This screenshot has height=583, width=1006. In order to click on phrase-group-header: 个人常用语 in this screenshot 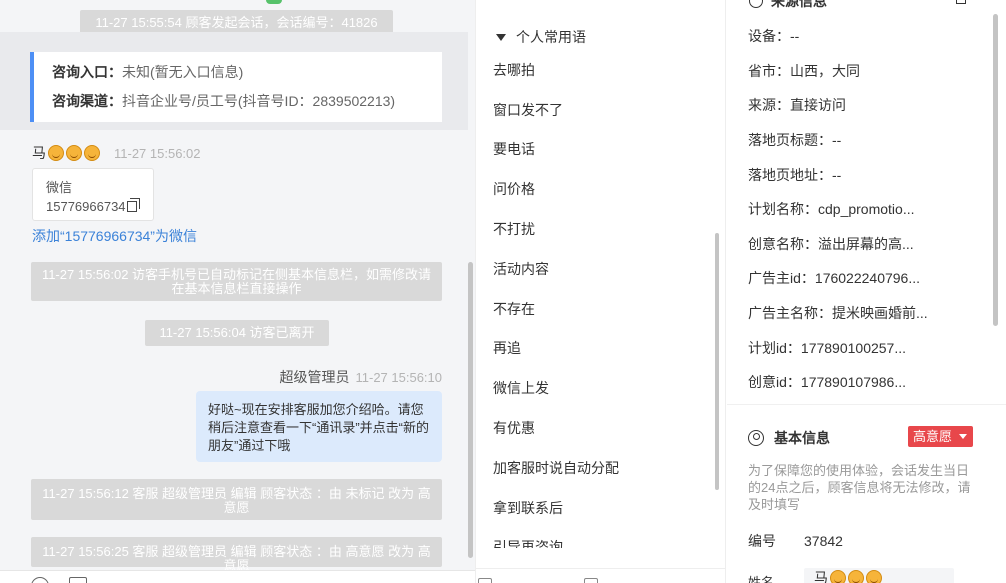, I will do `click(541, 37)`.